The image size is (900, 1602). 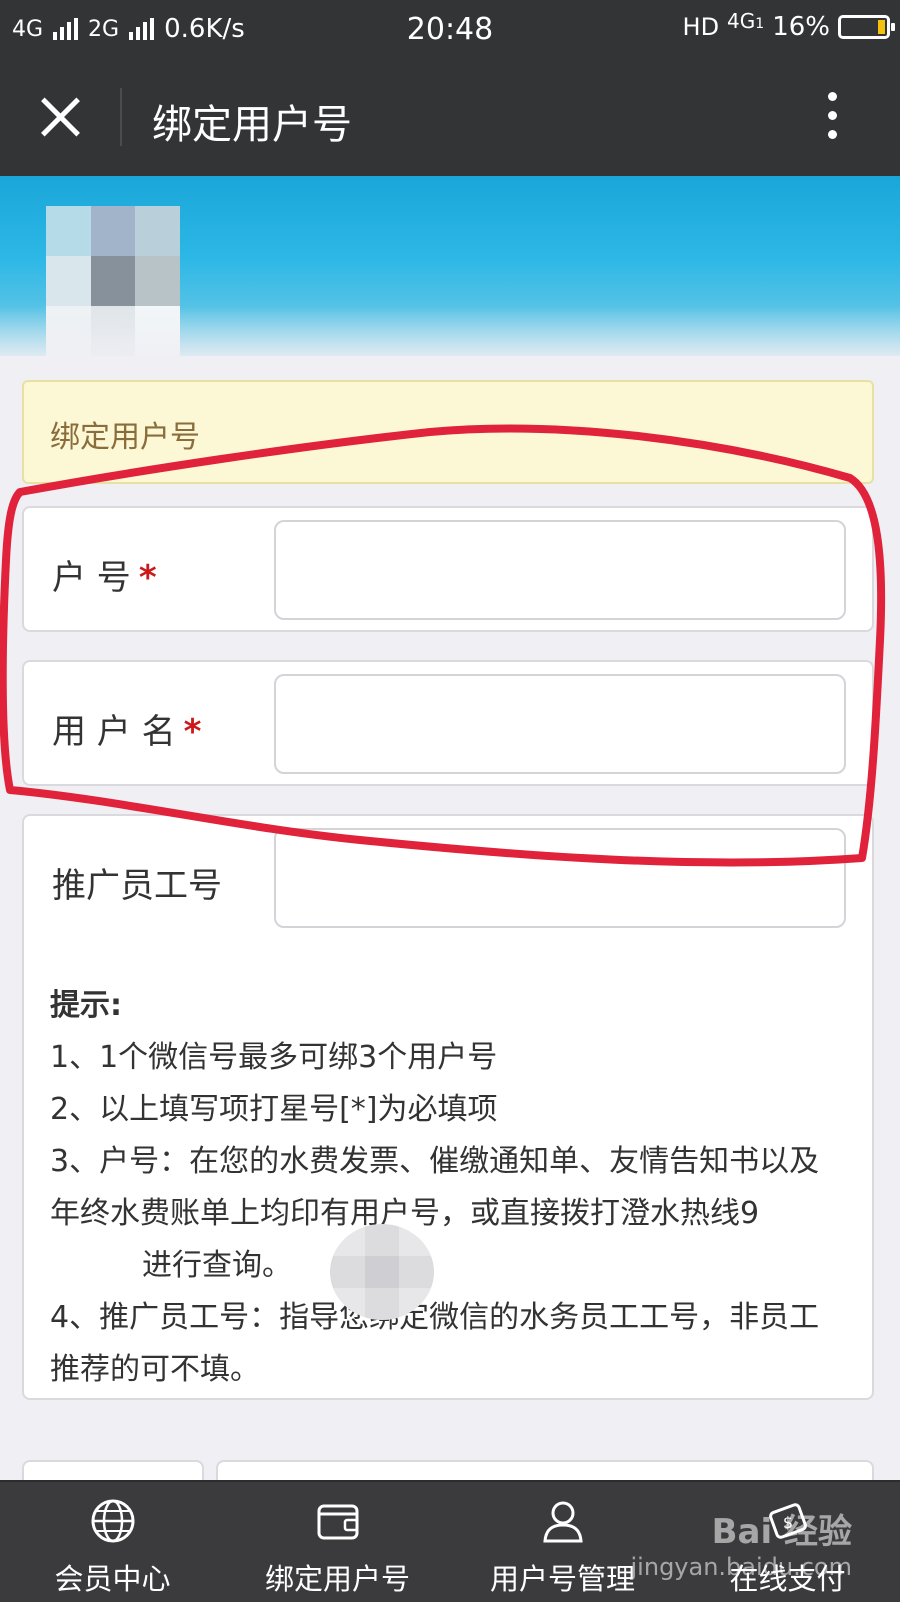 What do you see at coordinates (121, 117) in the screenshot?
I see `title-divider` at bounding box center [121, 117].